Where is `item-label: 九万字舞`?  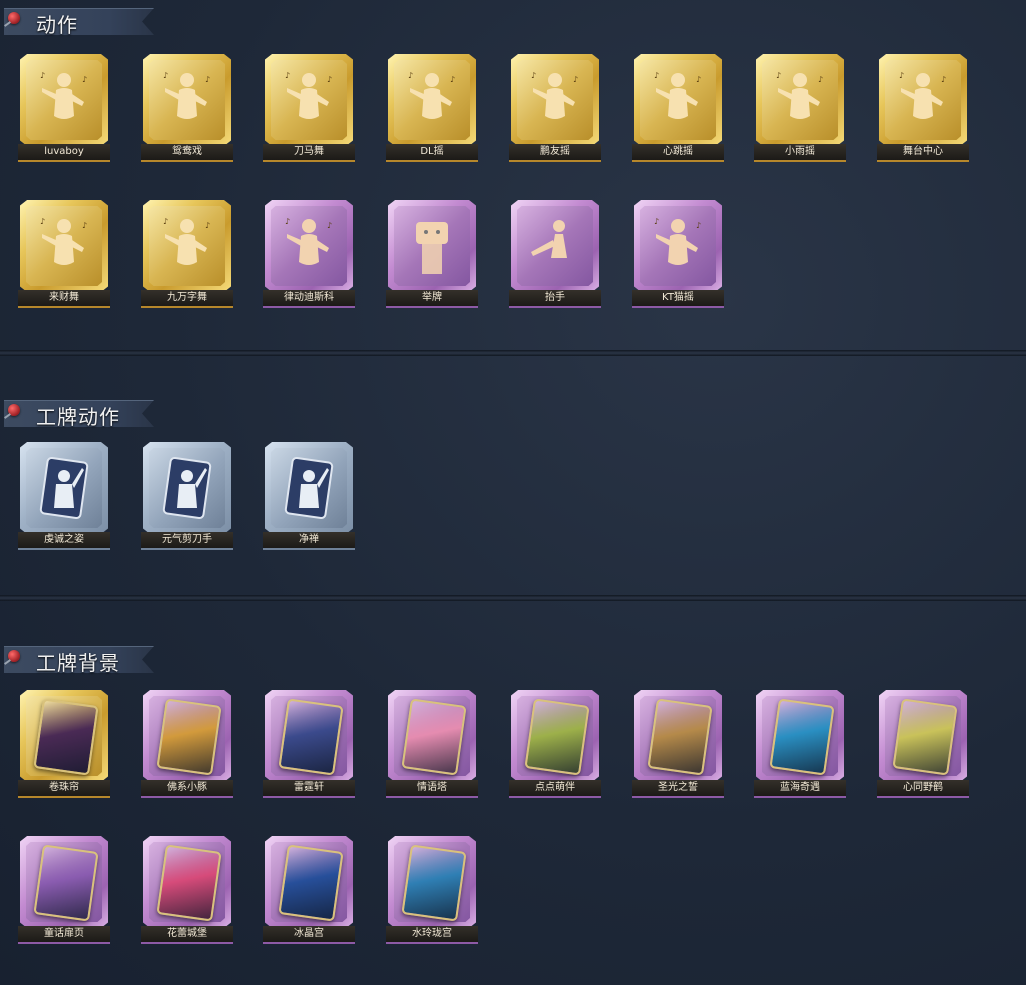
item-label: 九万字舞 is located at coordinates (187, 297).